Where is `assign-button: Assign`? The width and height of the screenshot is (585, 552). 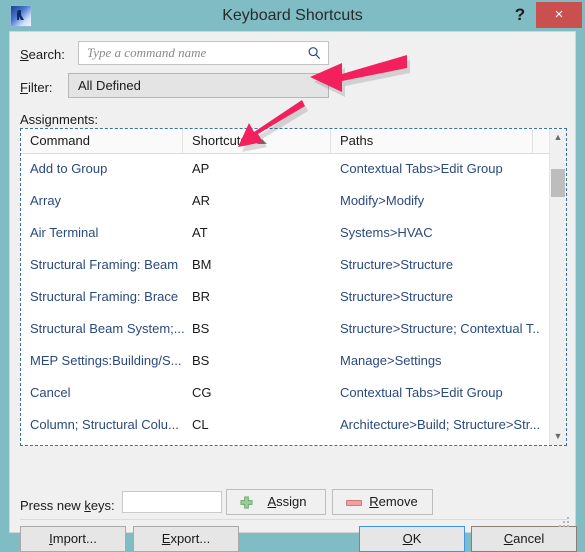 assign-button: Assign is located at coordinates (276, 502).